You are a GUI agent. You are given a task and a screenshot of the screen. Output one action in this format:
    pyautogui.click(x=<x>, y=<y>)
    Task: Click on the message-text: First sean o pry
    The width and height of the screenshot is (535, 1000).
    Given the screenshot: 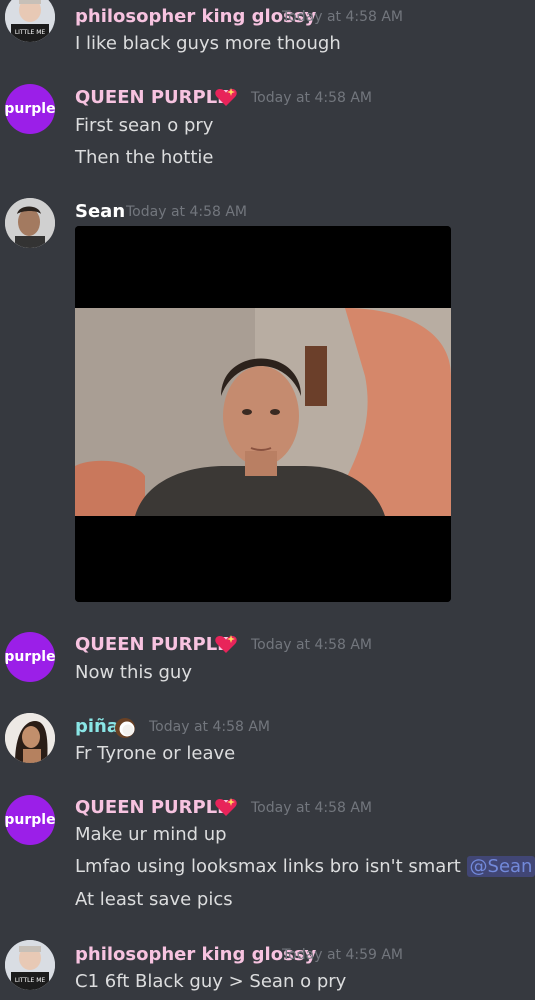 What is the action you would take?
    pyautogui.click(x=144, y=125)
    